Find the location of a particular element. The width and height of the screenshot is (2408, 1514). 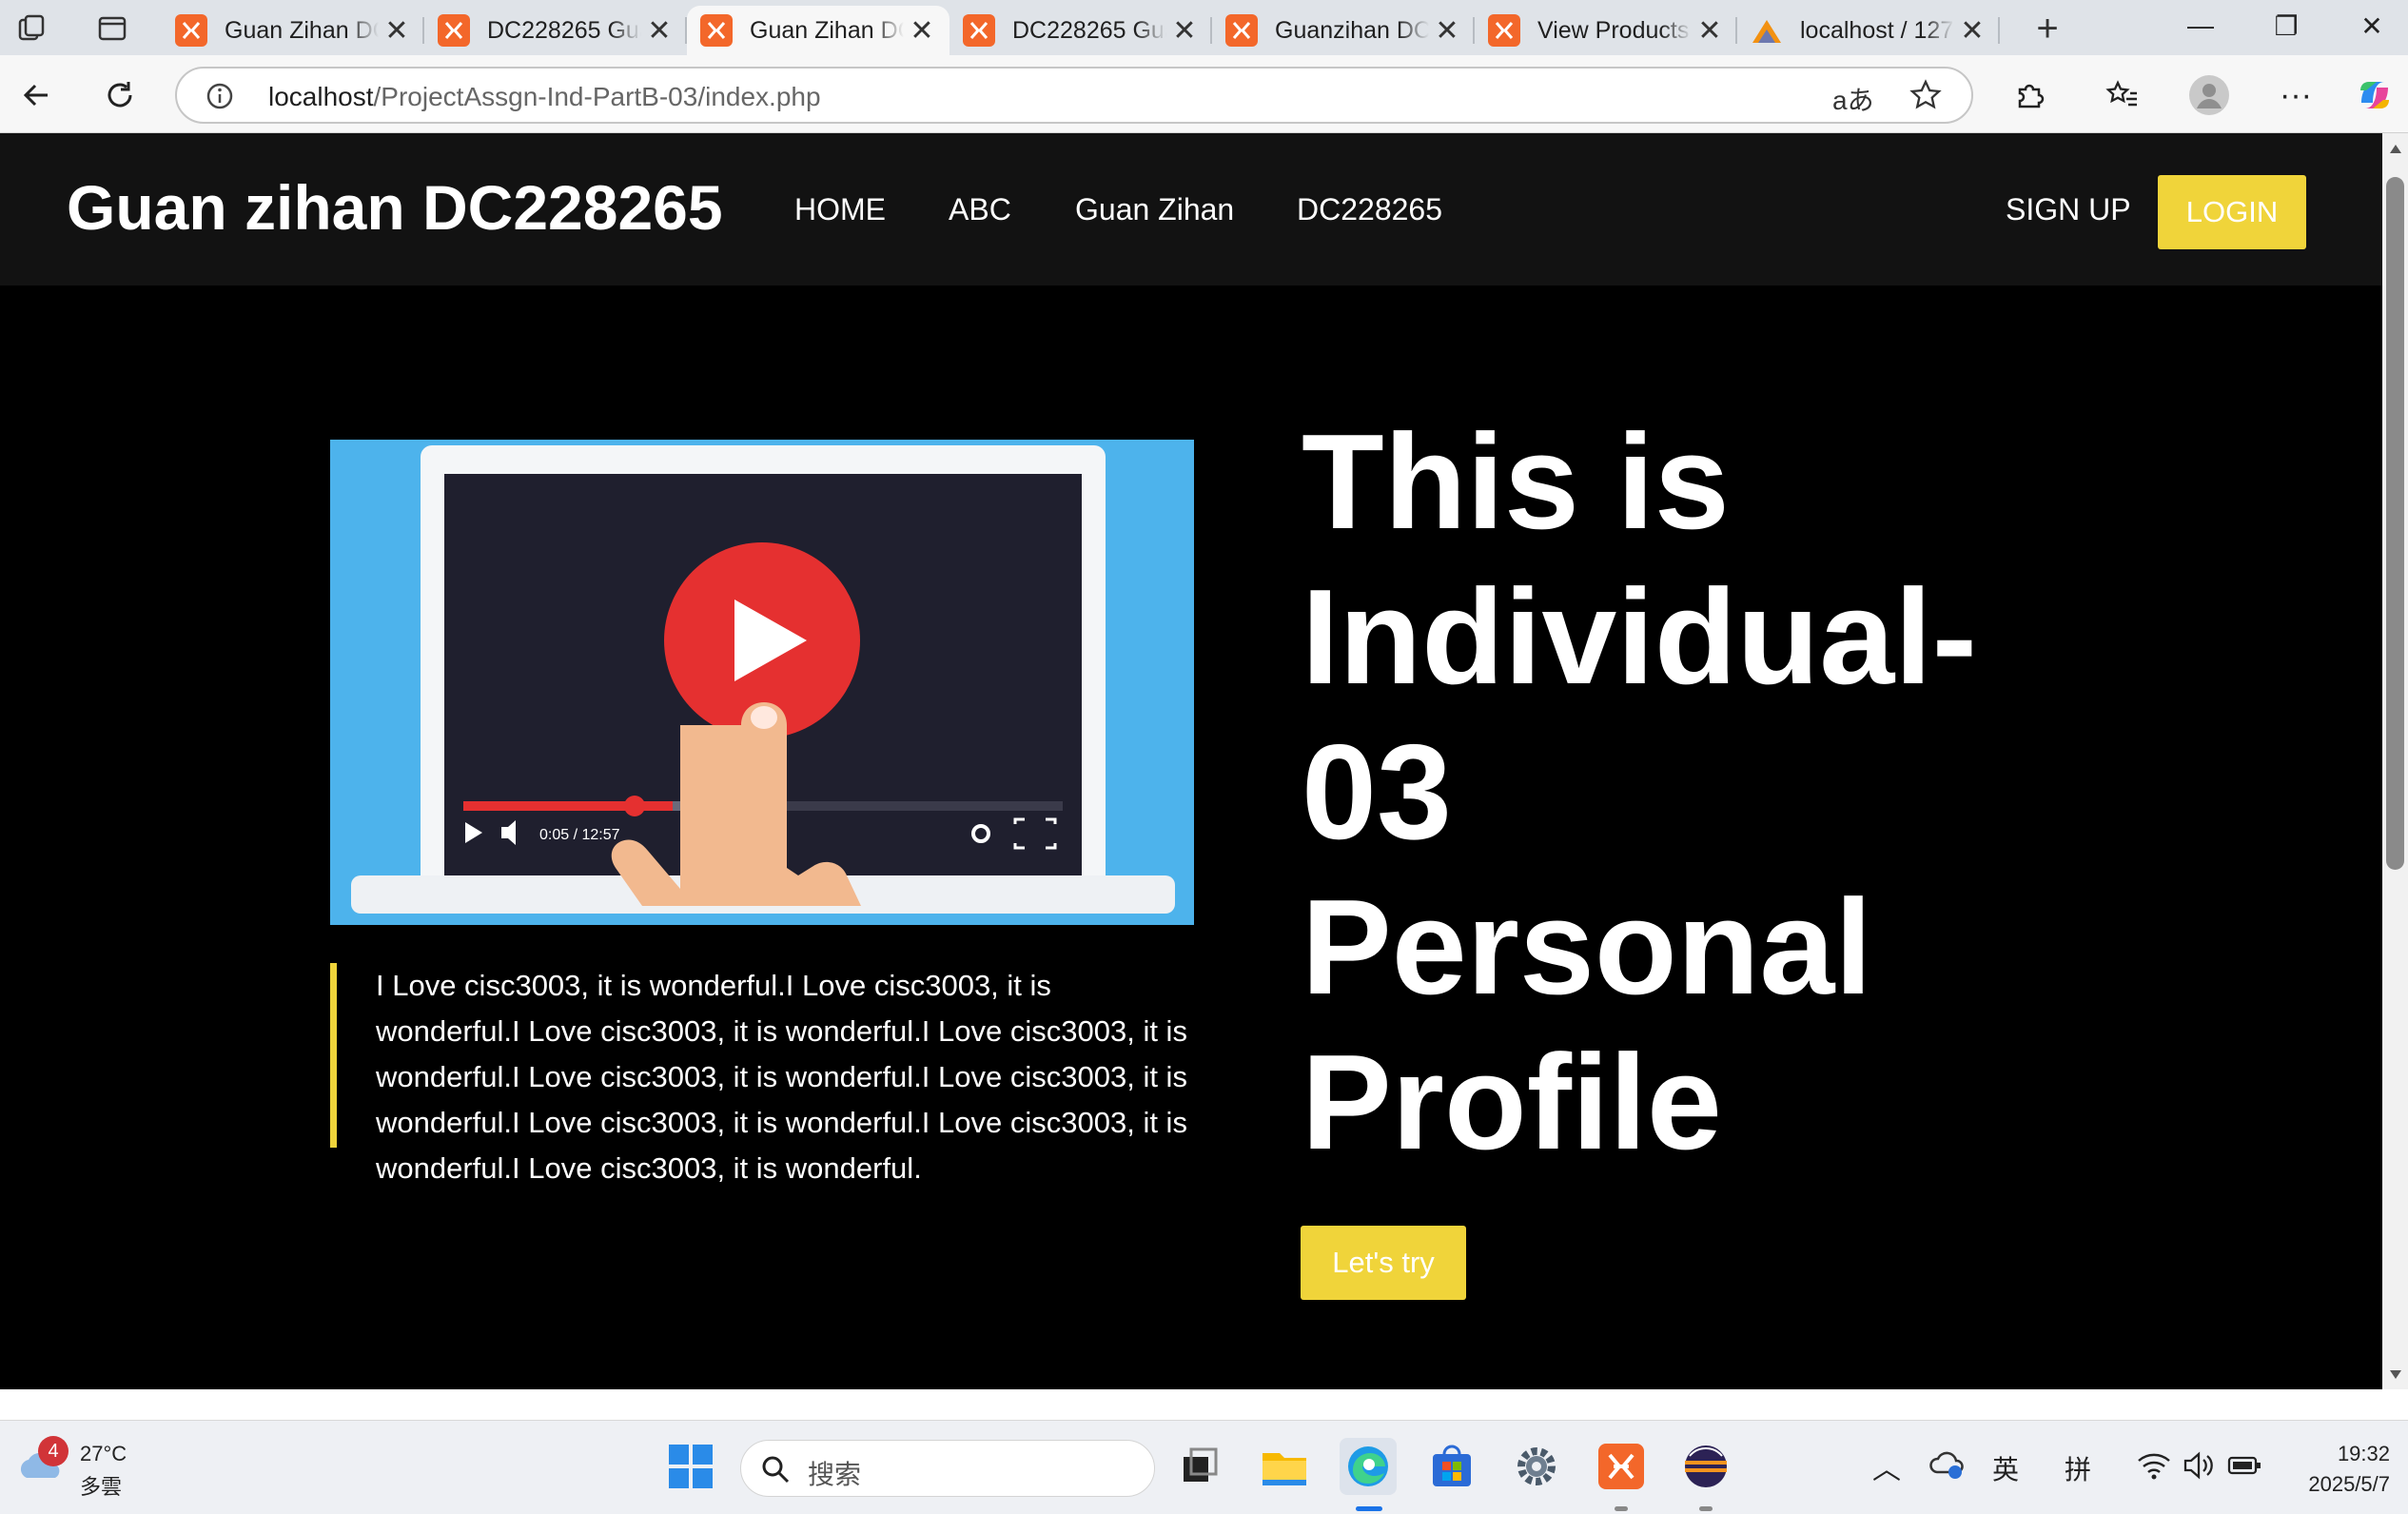

new-tab-button: + is located at coordinates (2047, 28).